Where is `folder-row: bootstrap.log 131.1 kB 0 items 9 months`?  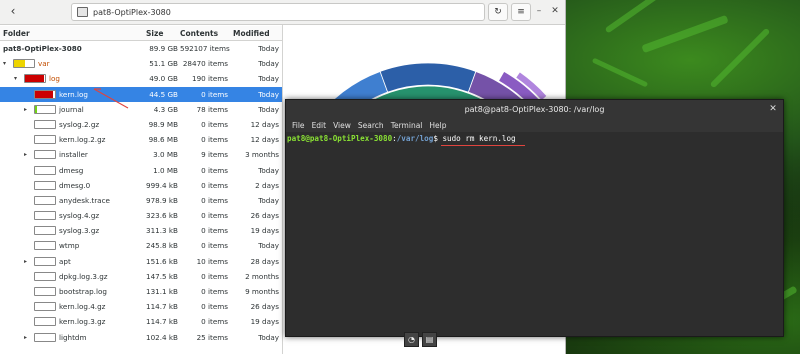 folder-row: bootstrap.log 131.1 kB 0 items 9 months is located at coordinates (141, 291).